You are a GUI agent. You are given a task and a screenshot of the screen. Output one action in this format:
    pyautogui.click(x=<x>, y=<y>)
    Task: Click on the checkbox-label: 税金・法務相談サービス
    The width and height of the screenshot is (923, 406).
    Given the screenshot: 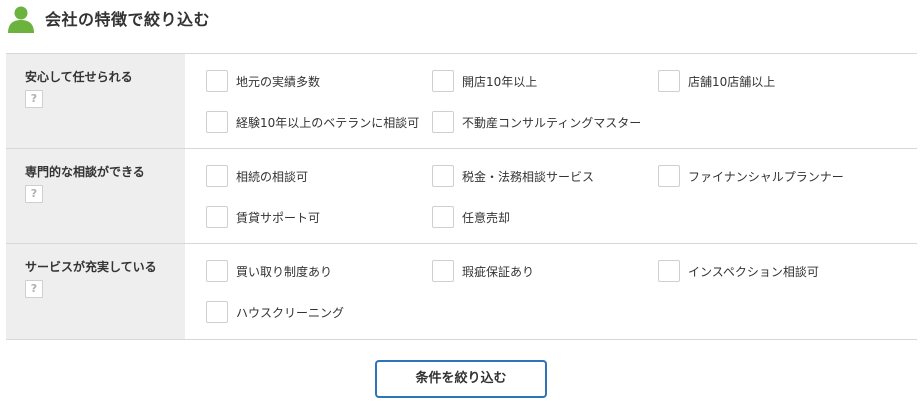 What is the action you would take?
    pyautogui.click(x=528, y=177)
    